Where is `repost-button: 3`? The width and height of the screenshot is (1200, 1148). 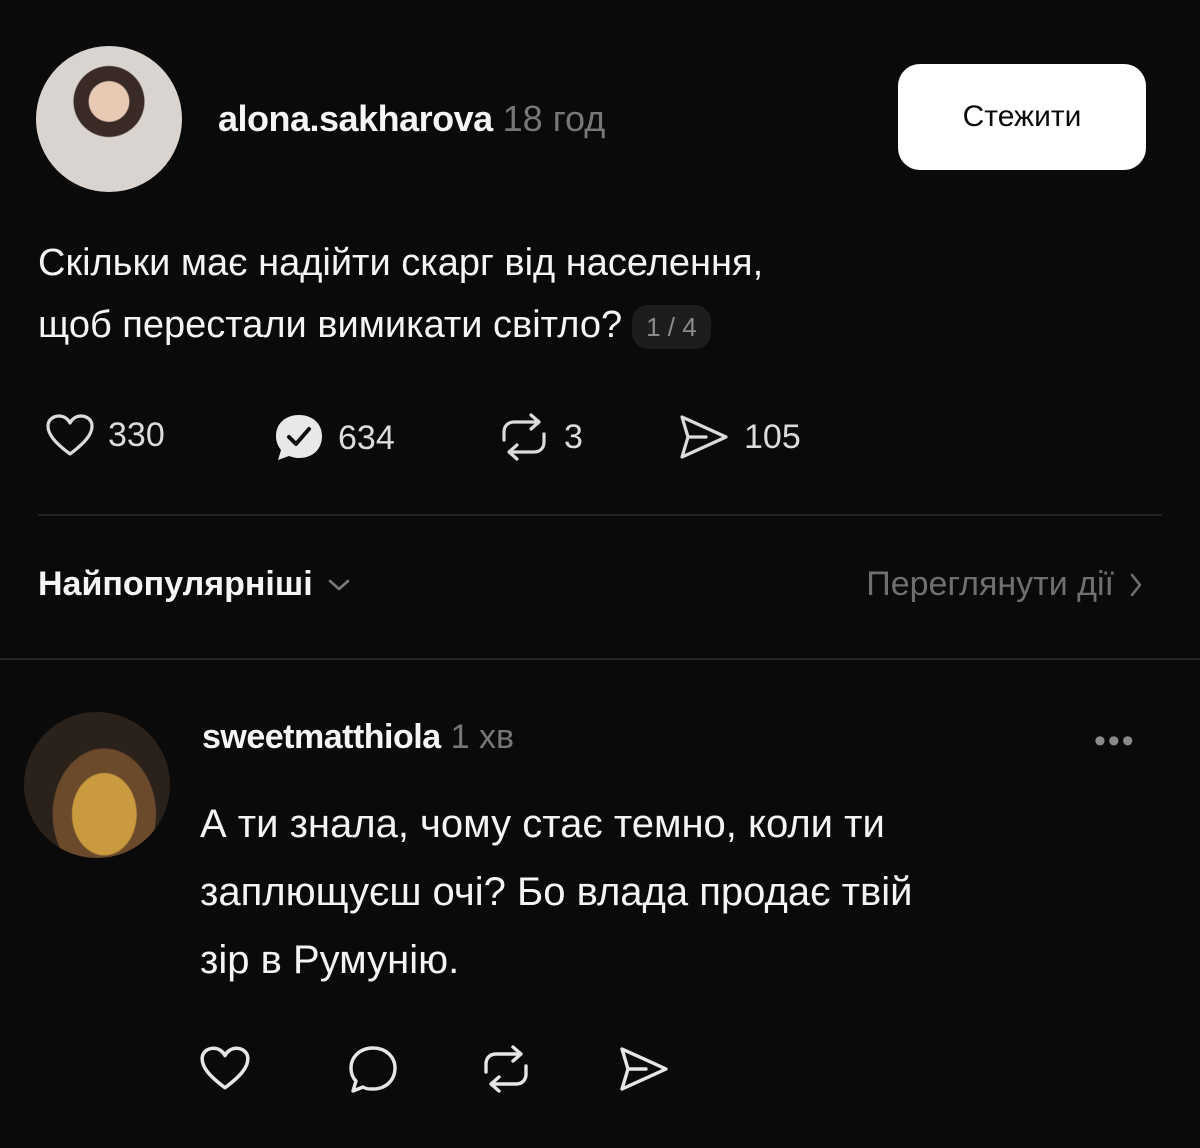 repost-button: 3 is located at coordinates (539, 437).